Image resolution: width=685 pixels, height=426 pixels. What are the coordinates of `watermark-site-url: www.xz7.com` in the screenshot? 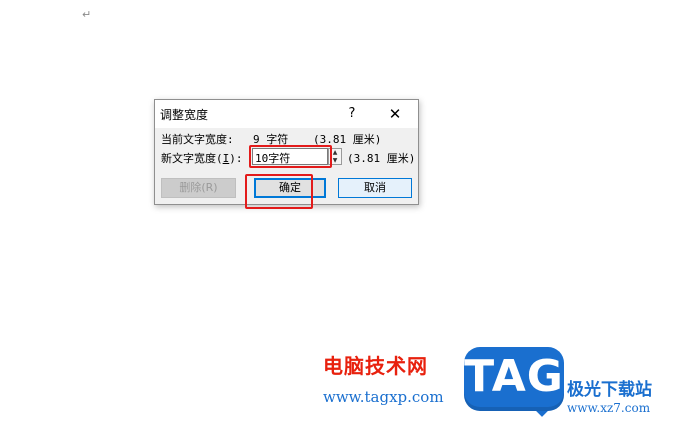 It's located at (609, 408).